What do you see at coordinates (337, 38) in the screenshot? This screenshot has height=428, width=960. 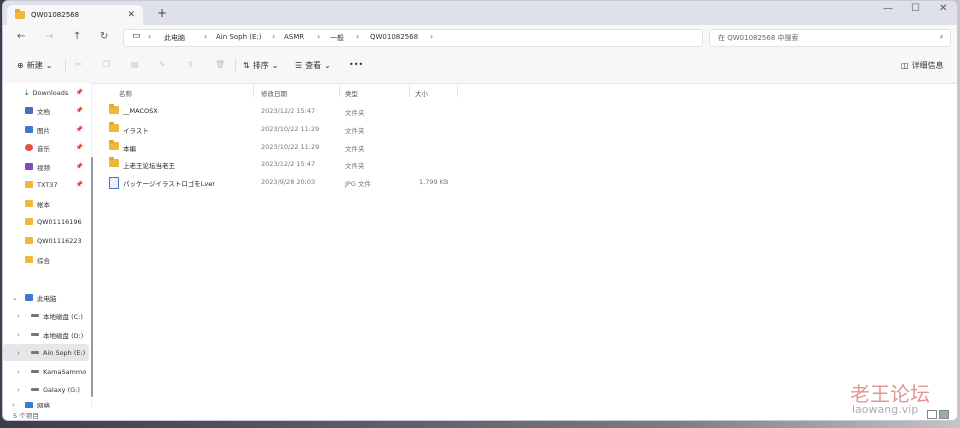 I see `breadcrumb-item: 一般` at bounding box center [337, 38].